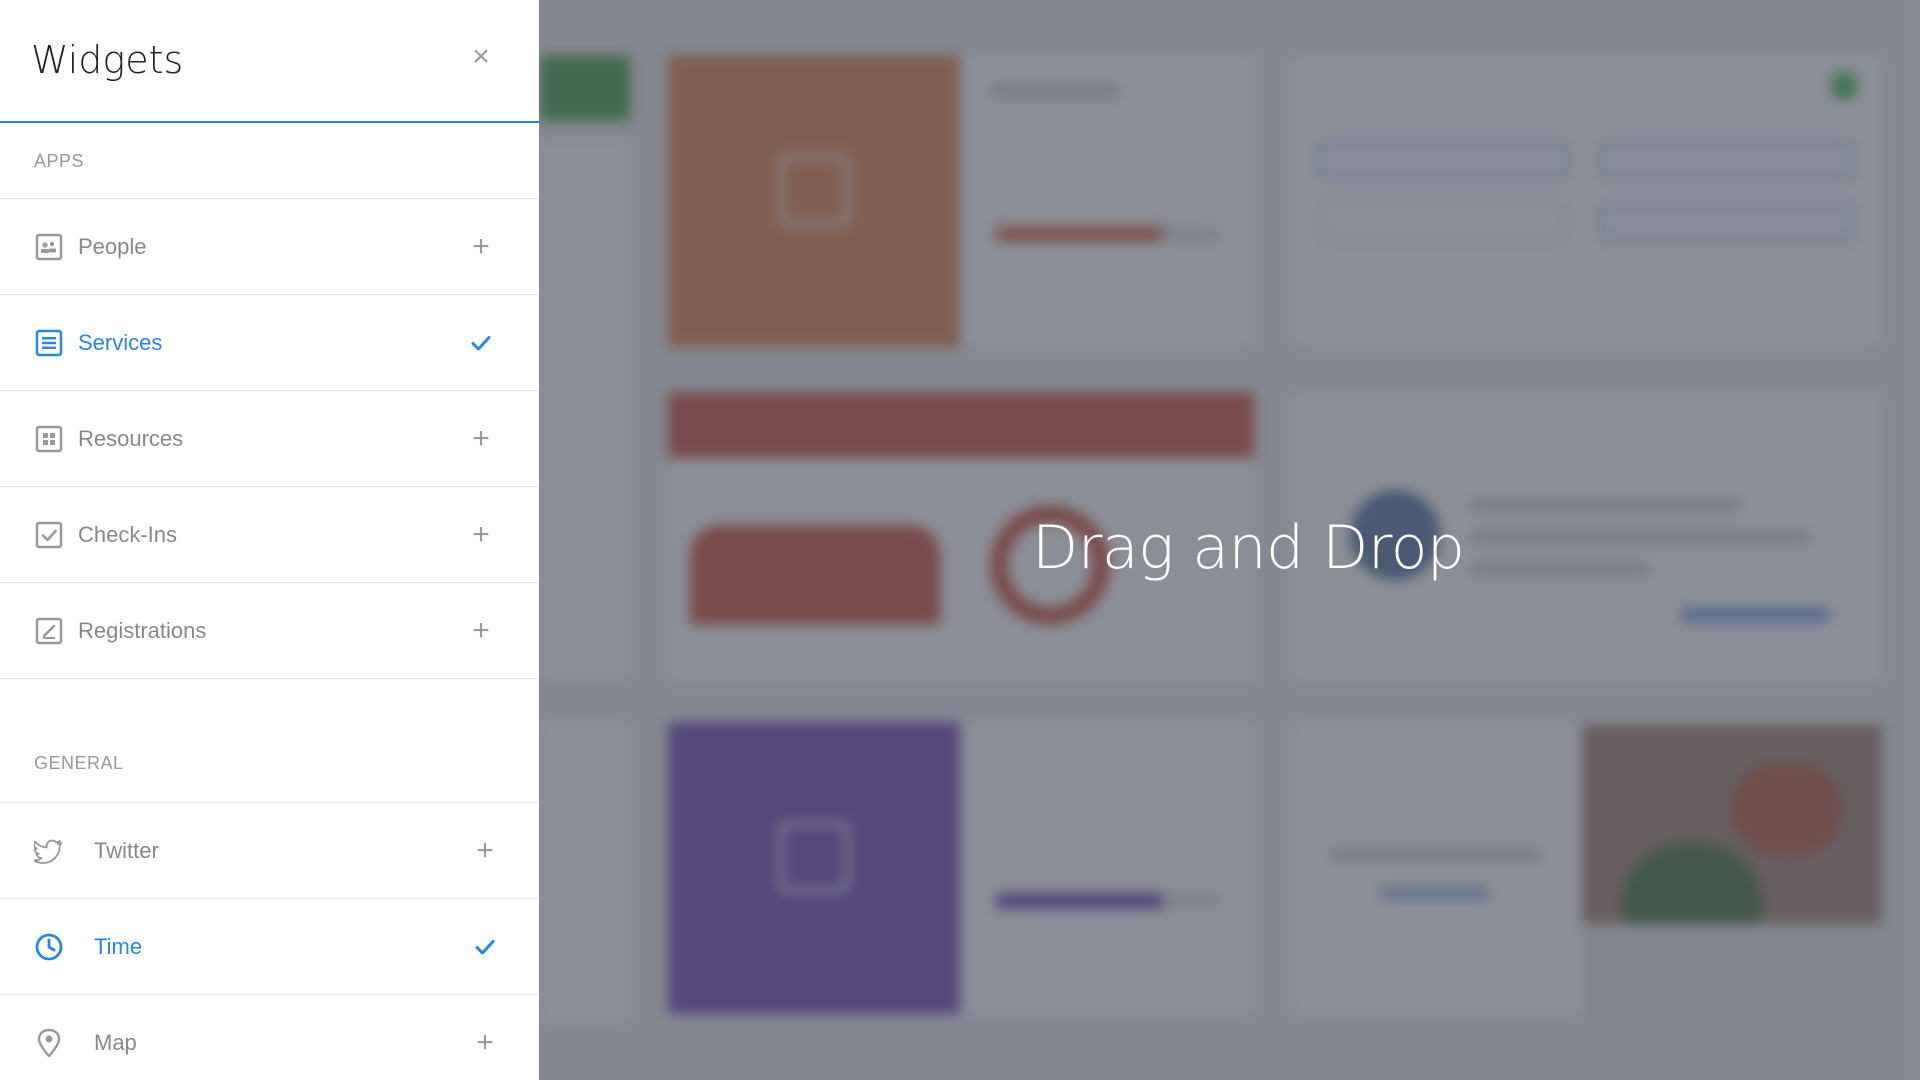 Image resolution: width=1920 pixels, height=1080 pixels. I want to click on add-twitter-button: +, so click(485, 850).